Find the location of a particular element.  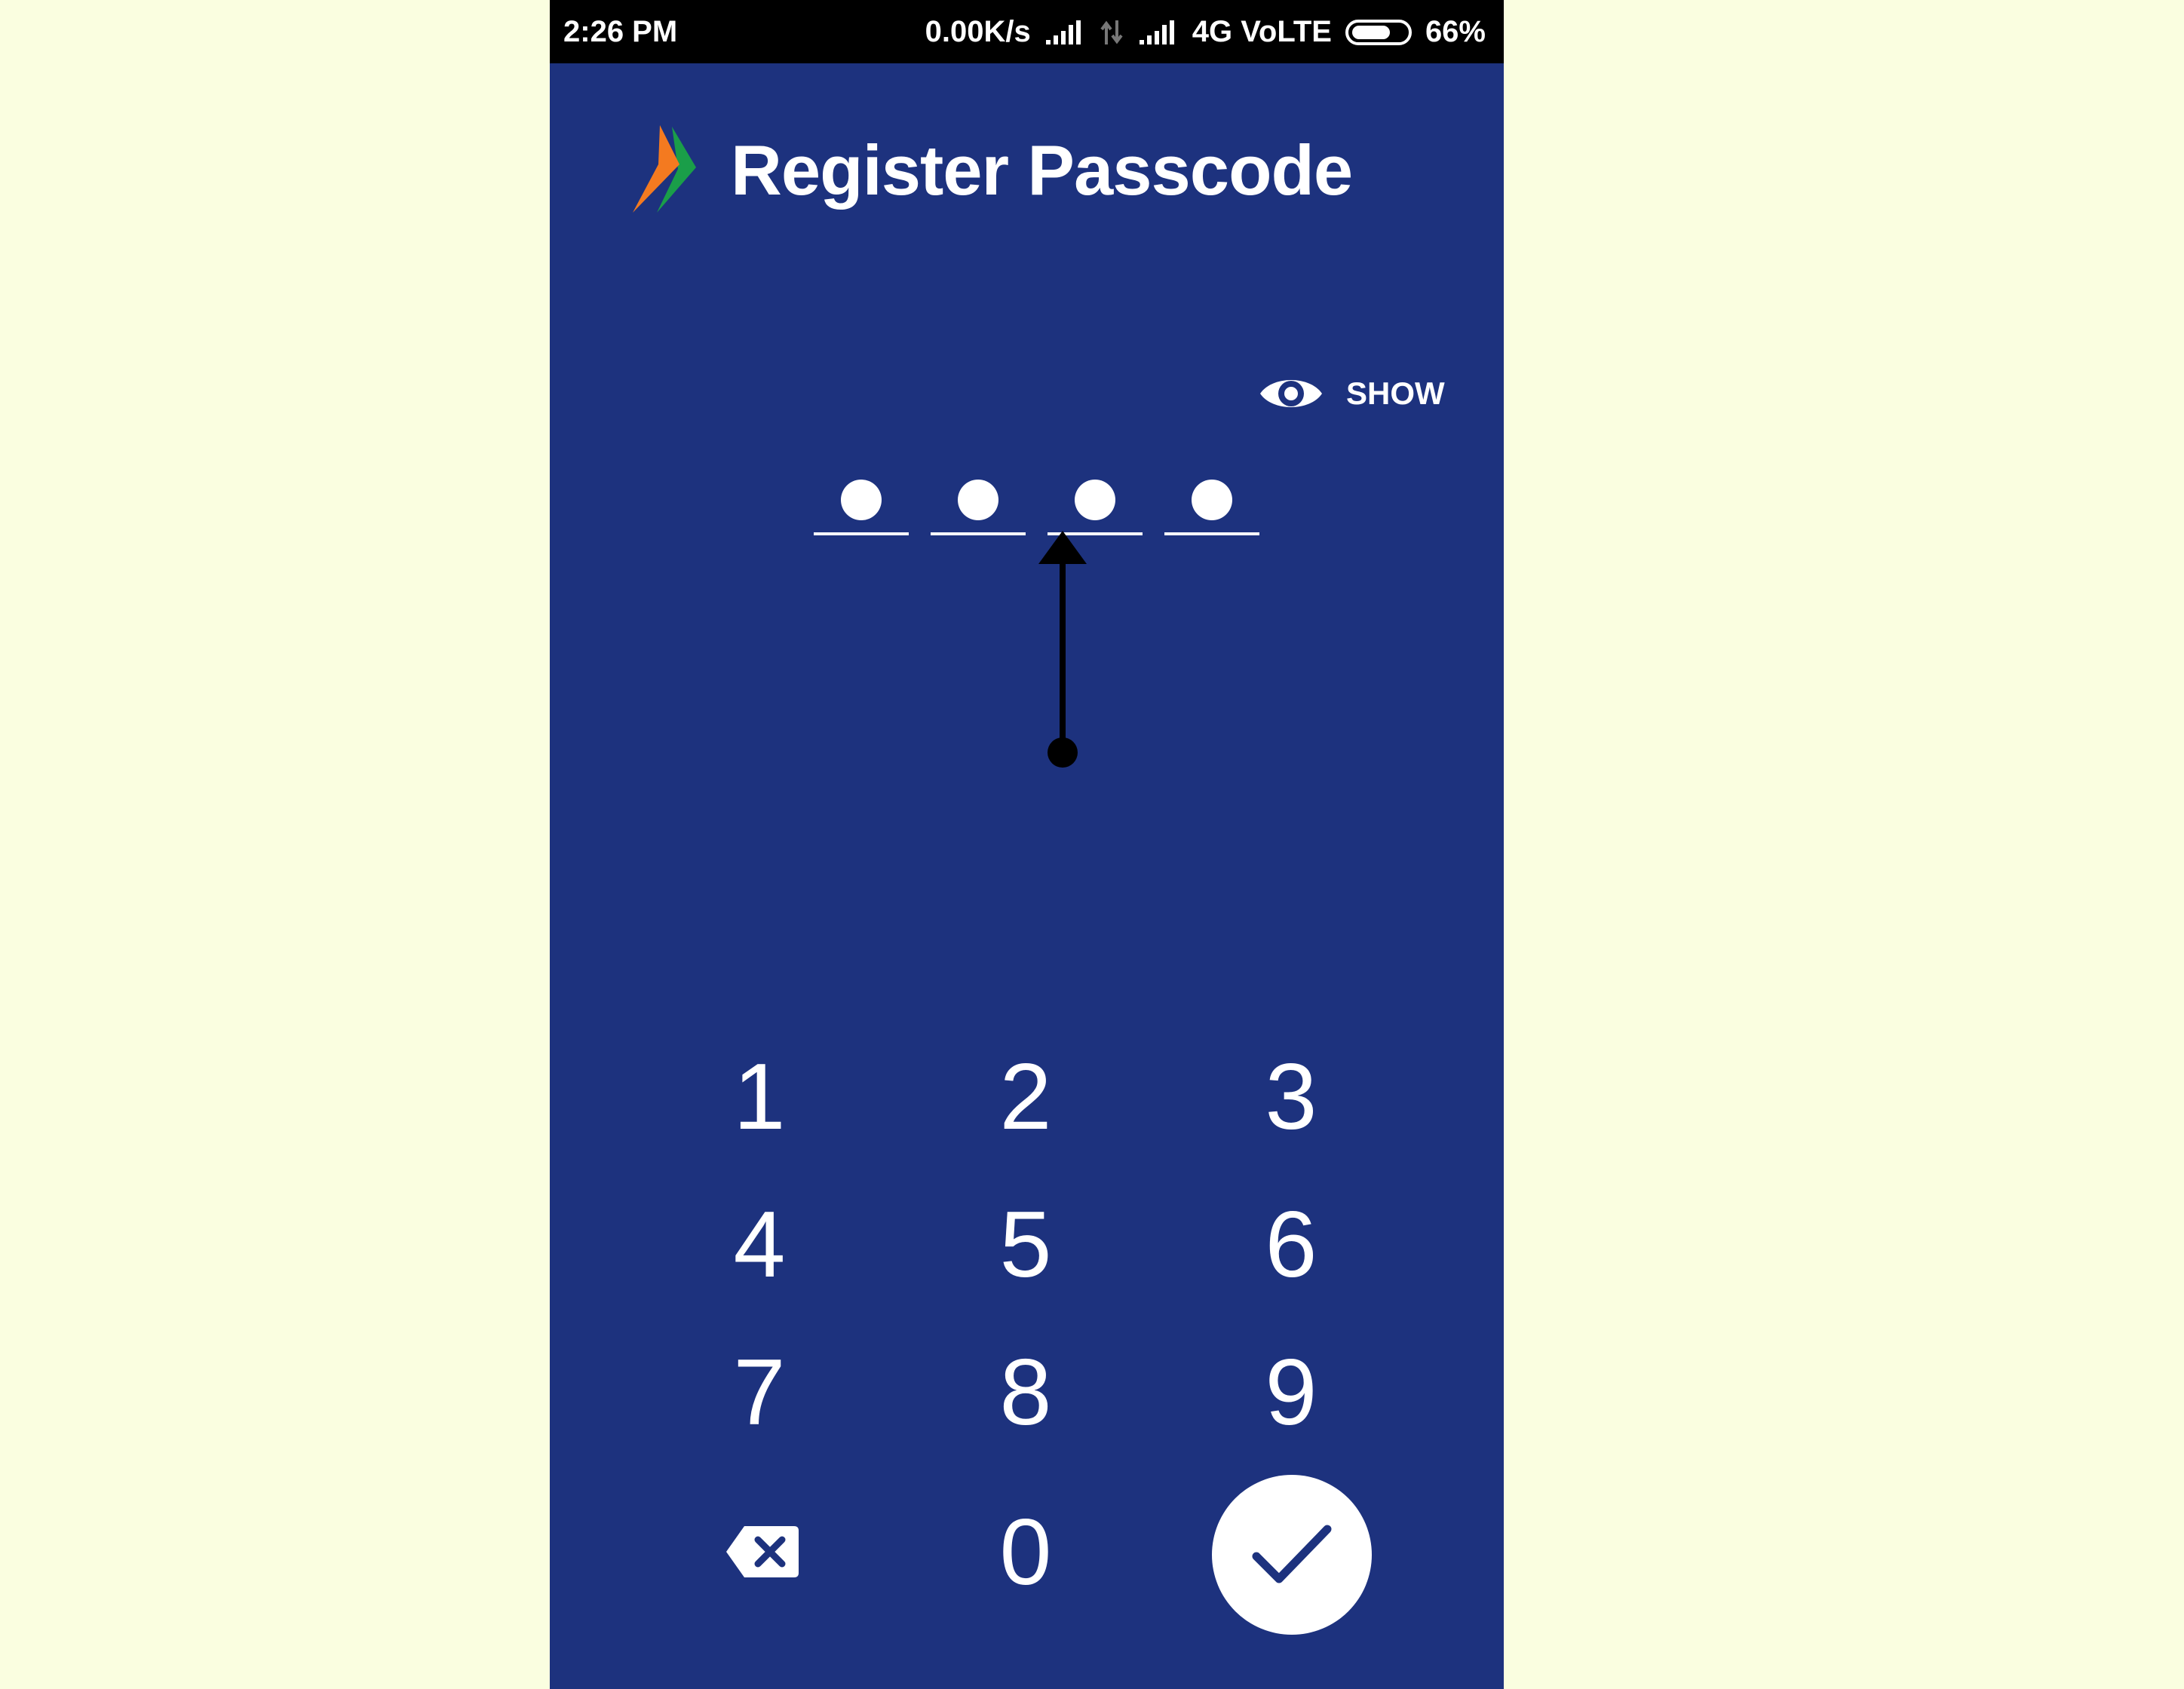

status-indicators: 0.00K/s 4G VoLTE 66% is located at coordinates (1205, 32).